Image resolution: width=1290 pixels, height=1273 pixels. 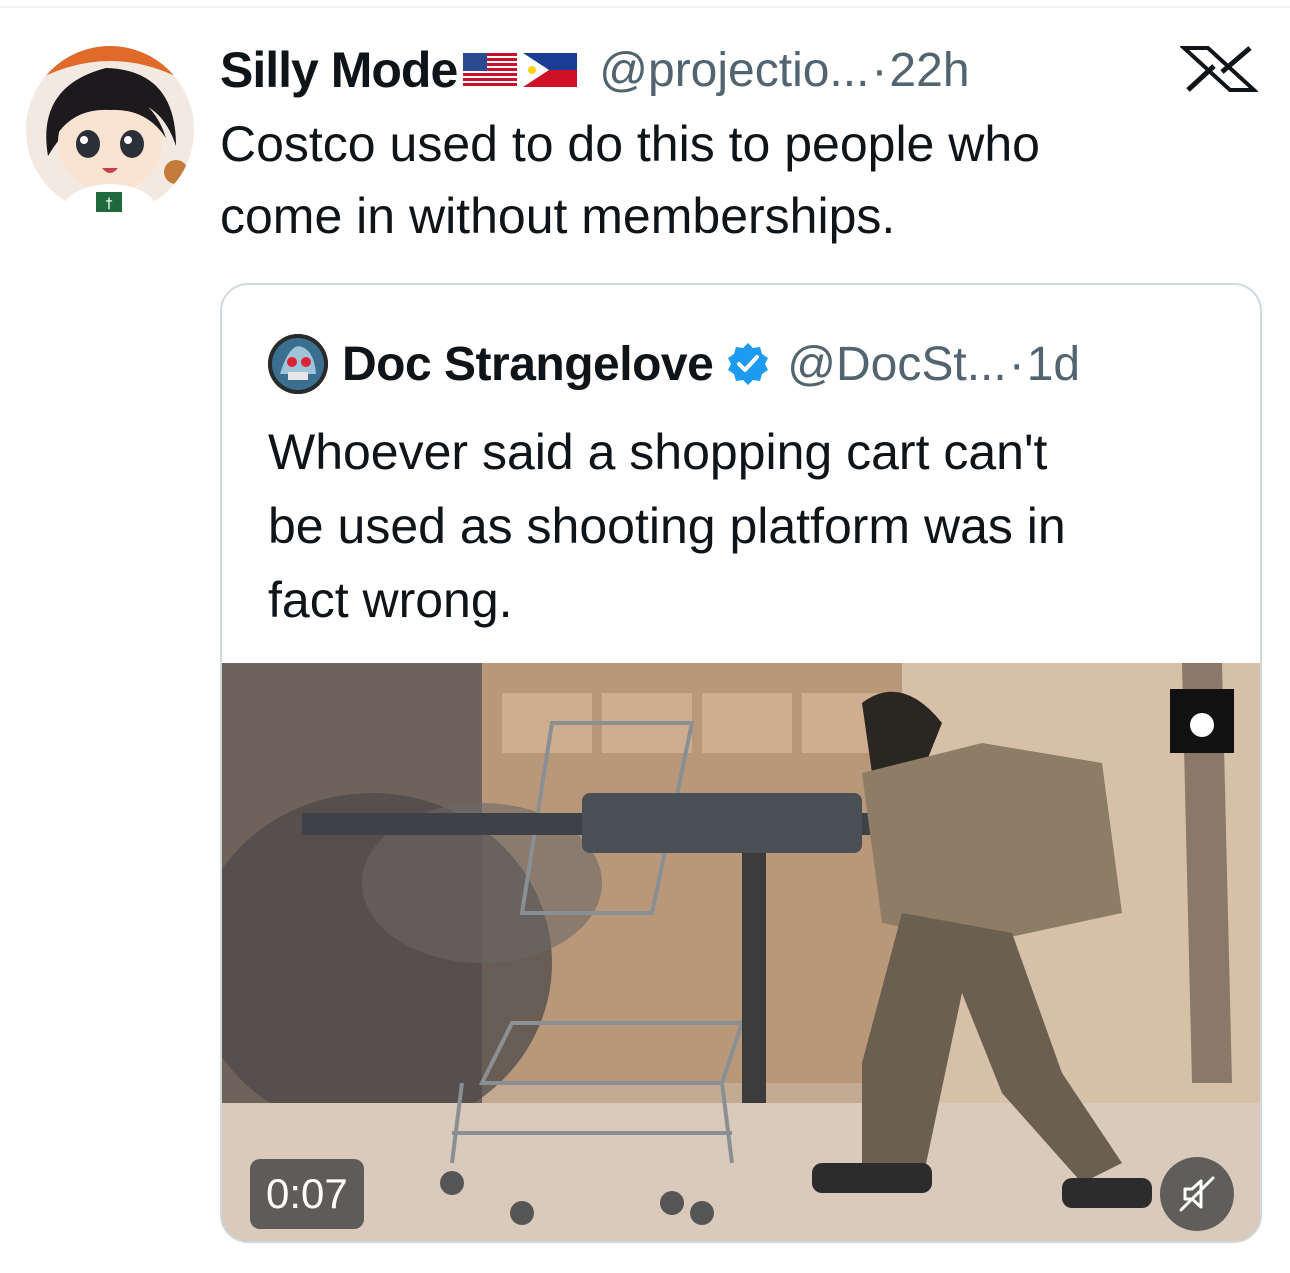 I want to click on tweet-header: Silly Mode @projectio... · 22h, so click(x=735, y=70).